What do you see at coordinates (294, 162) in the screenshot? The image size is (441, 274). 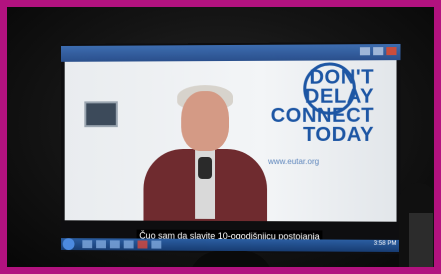 I see `logo-url: www.eutar.org` at bounding box center [294, 162].